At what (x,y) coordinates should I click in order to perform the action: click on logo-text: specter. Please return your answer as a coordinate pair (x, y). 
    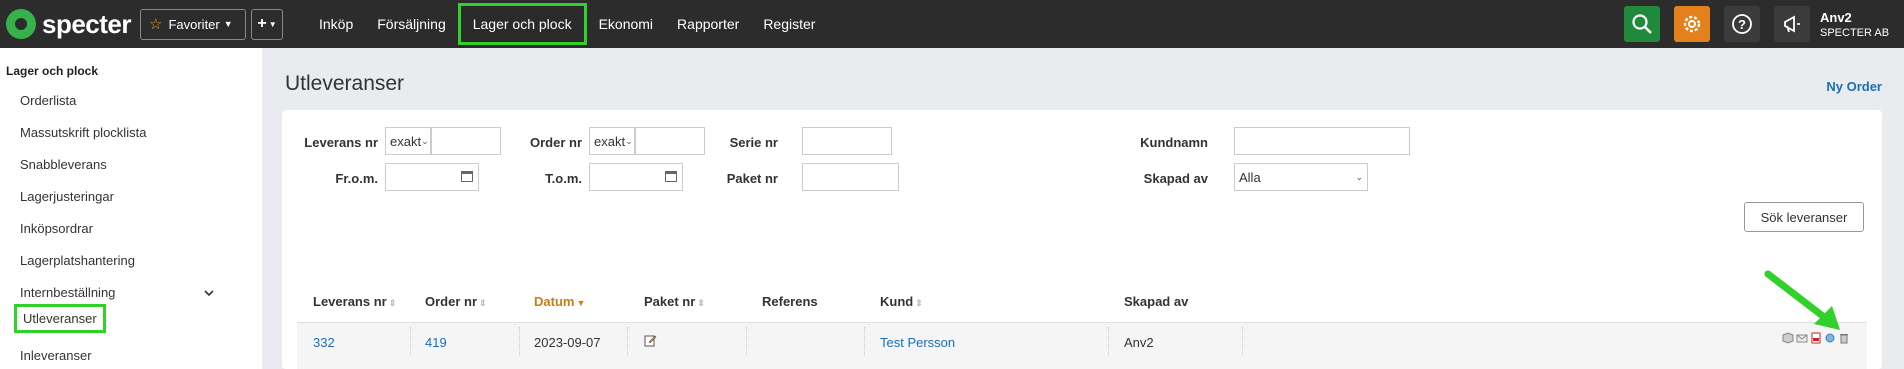
    Looking at the image, I should click on (87, 23).